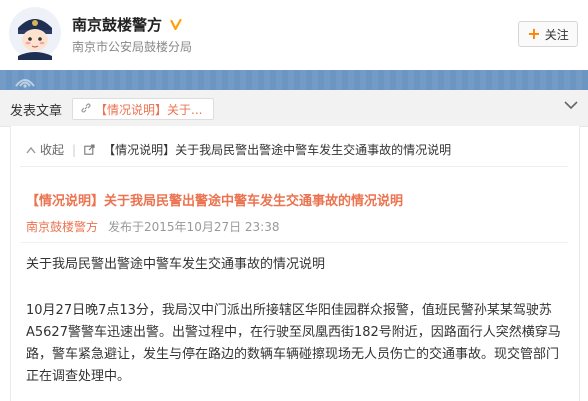  What do you see at coordinates (176, 24) in the screenshot?
I see `verified-v-icon` at bounding box center [176, 24].